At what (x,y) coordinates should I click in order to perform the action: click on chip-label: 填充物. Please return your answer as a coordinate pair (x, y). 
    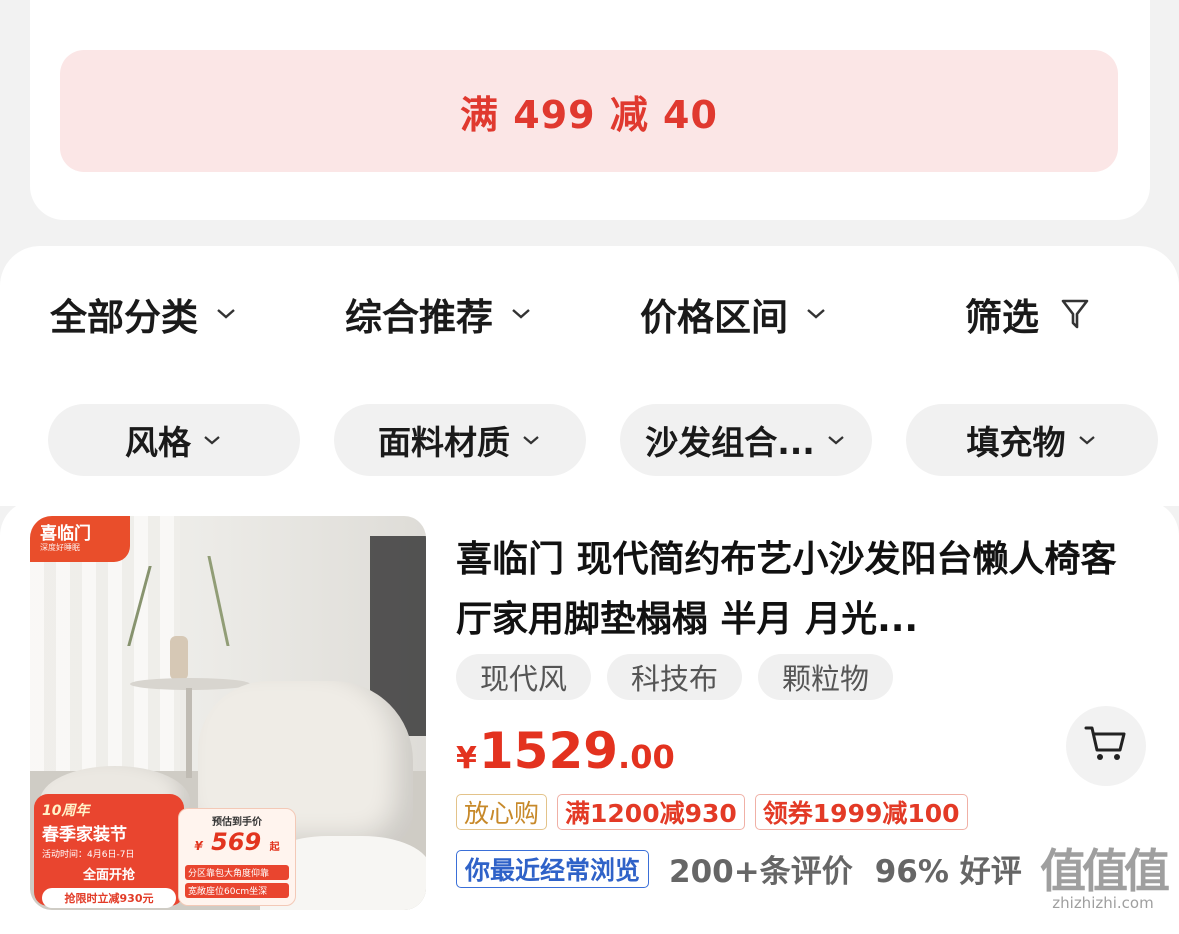
    Looking at the image, I should click on (1016, 442).